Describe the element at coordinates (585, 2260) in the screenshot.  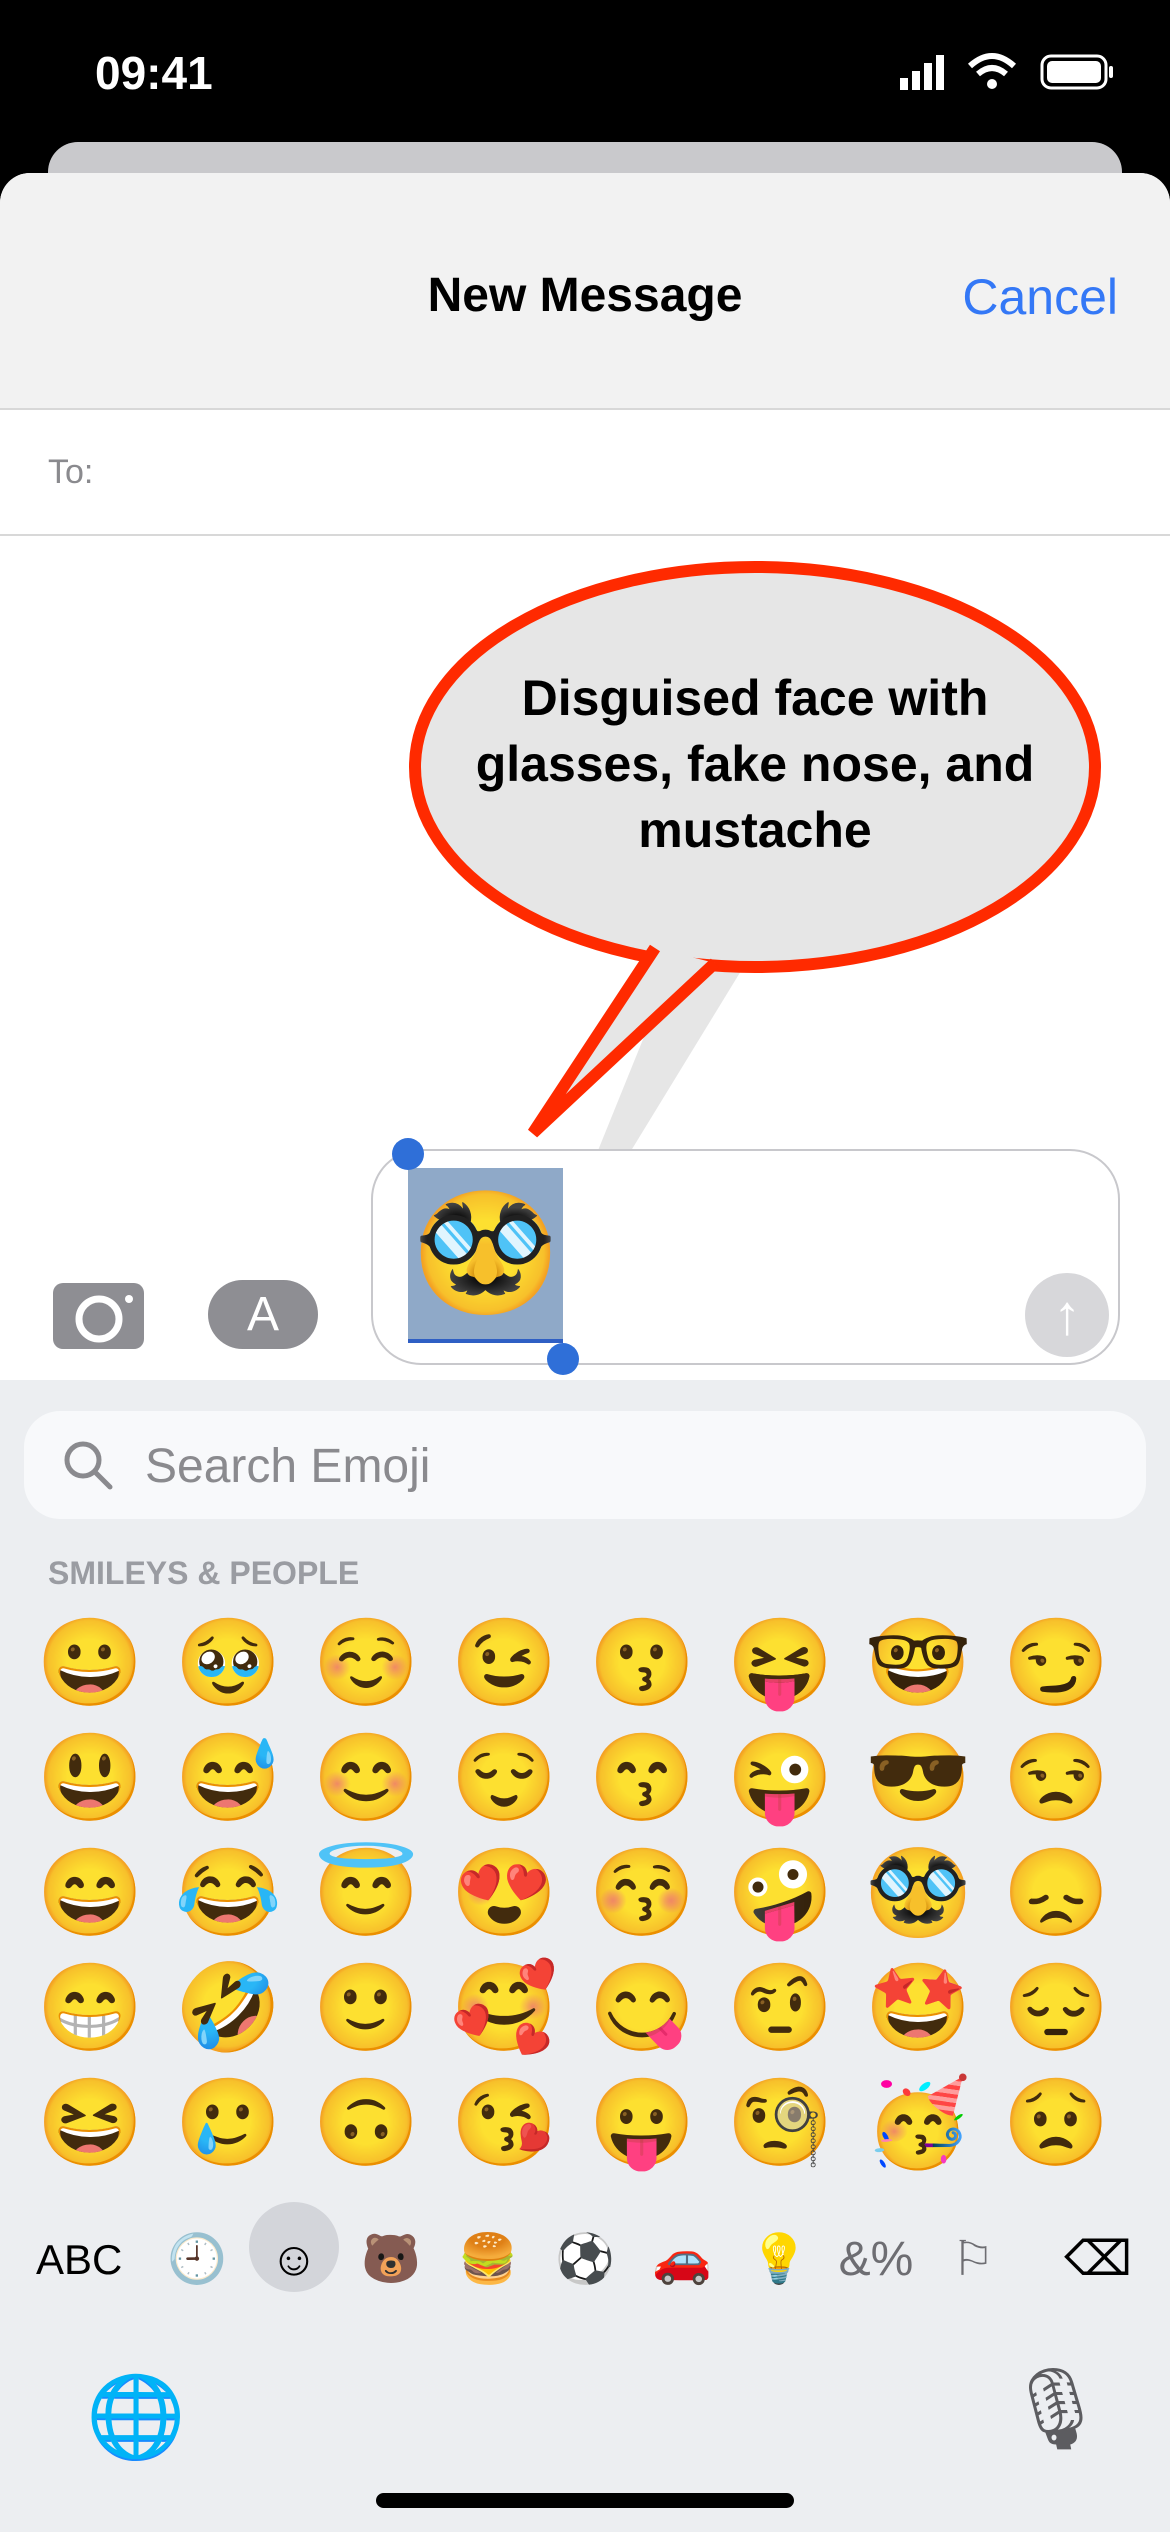
I see `soccer-ball-icon: ⚽` at that location.